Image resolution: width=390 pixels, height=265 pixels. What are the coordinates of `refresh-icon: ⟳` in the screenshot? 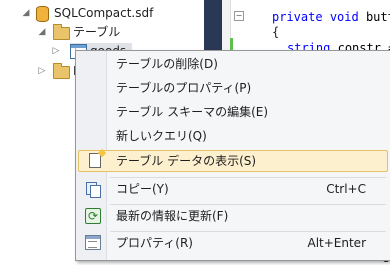 It's located at (93, 216).